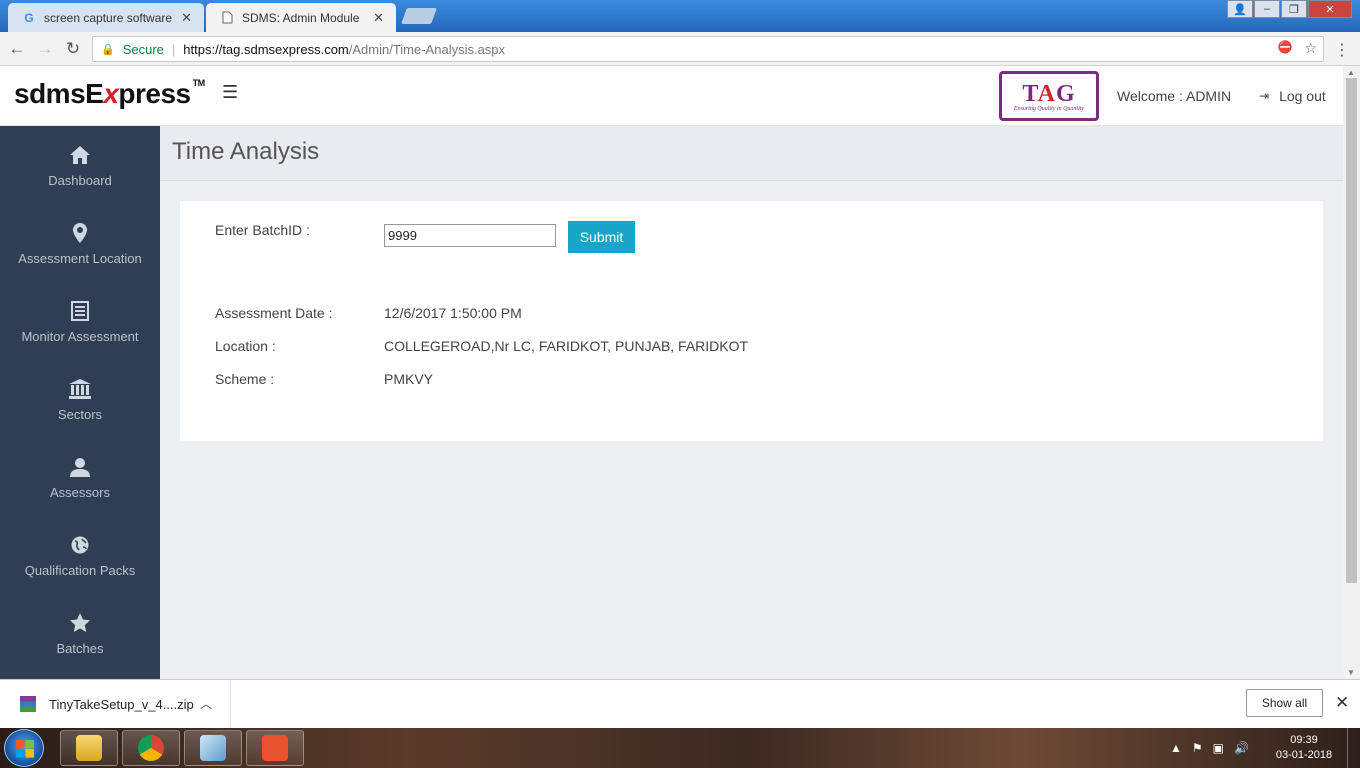 The height and width of the screenshot is (768, 1360). I want to click on download-filename: TinyTakeSetup_v_4....zip, so click(121, 704).